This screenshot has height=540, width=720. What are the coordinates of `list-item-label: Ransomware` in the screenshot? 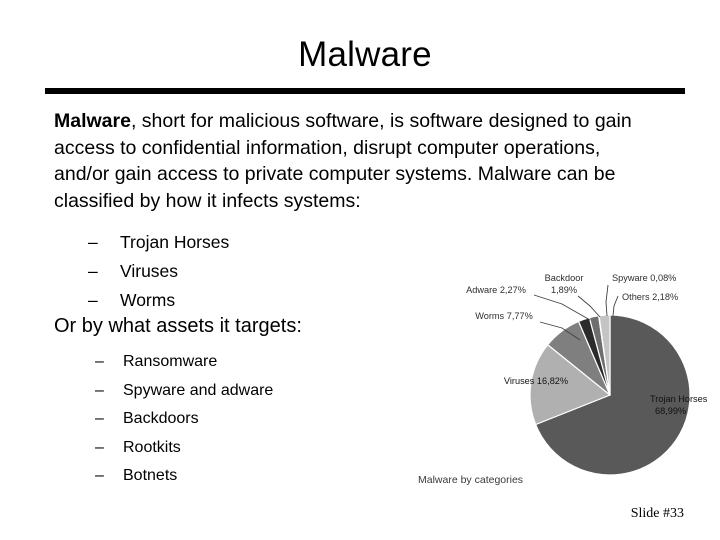 It's located at (170, 361).